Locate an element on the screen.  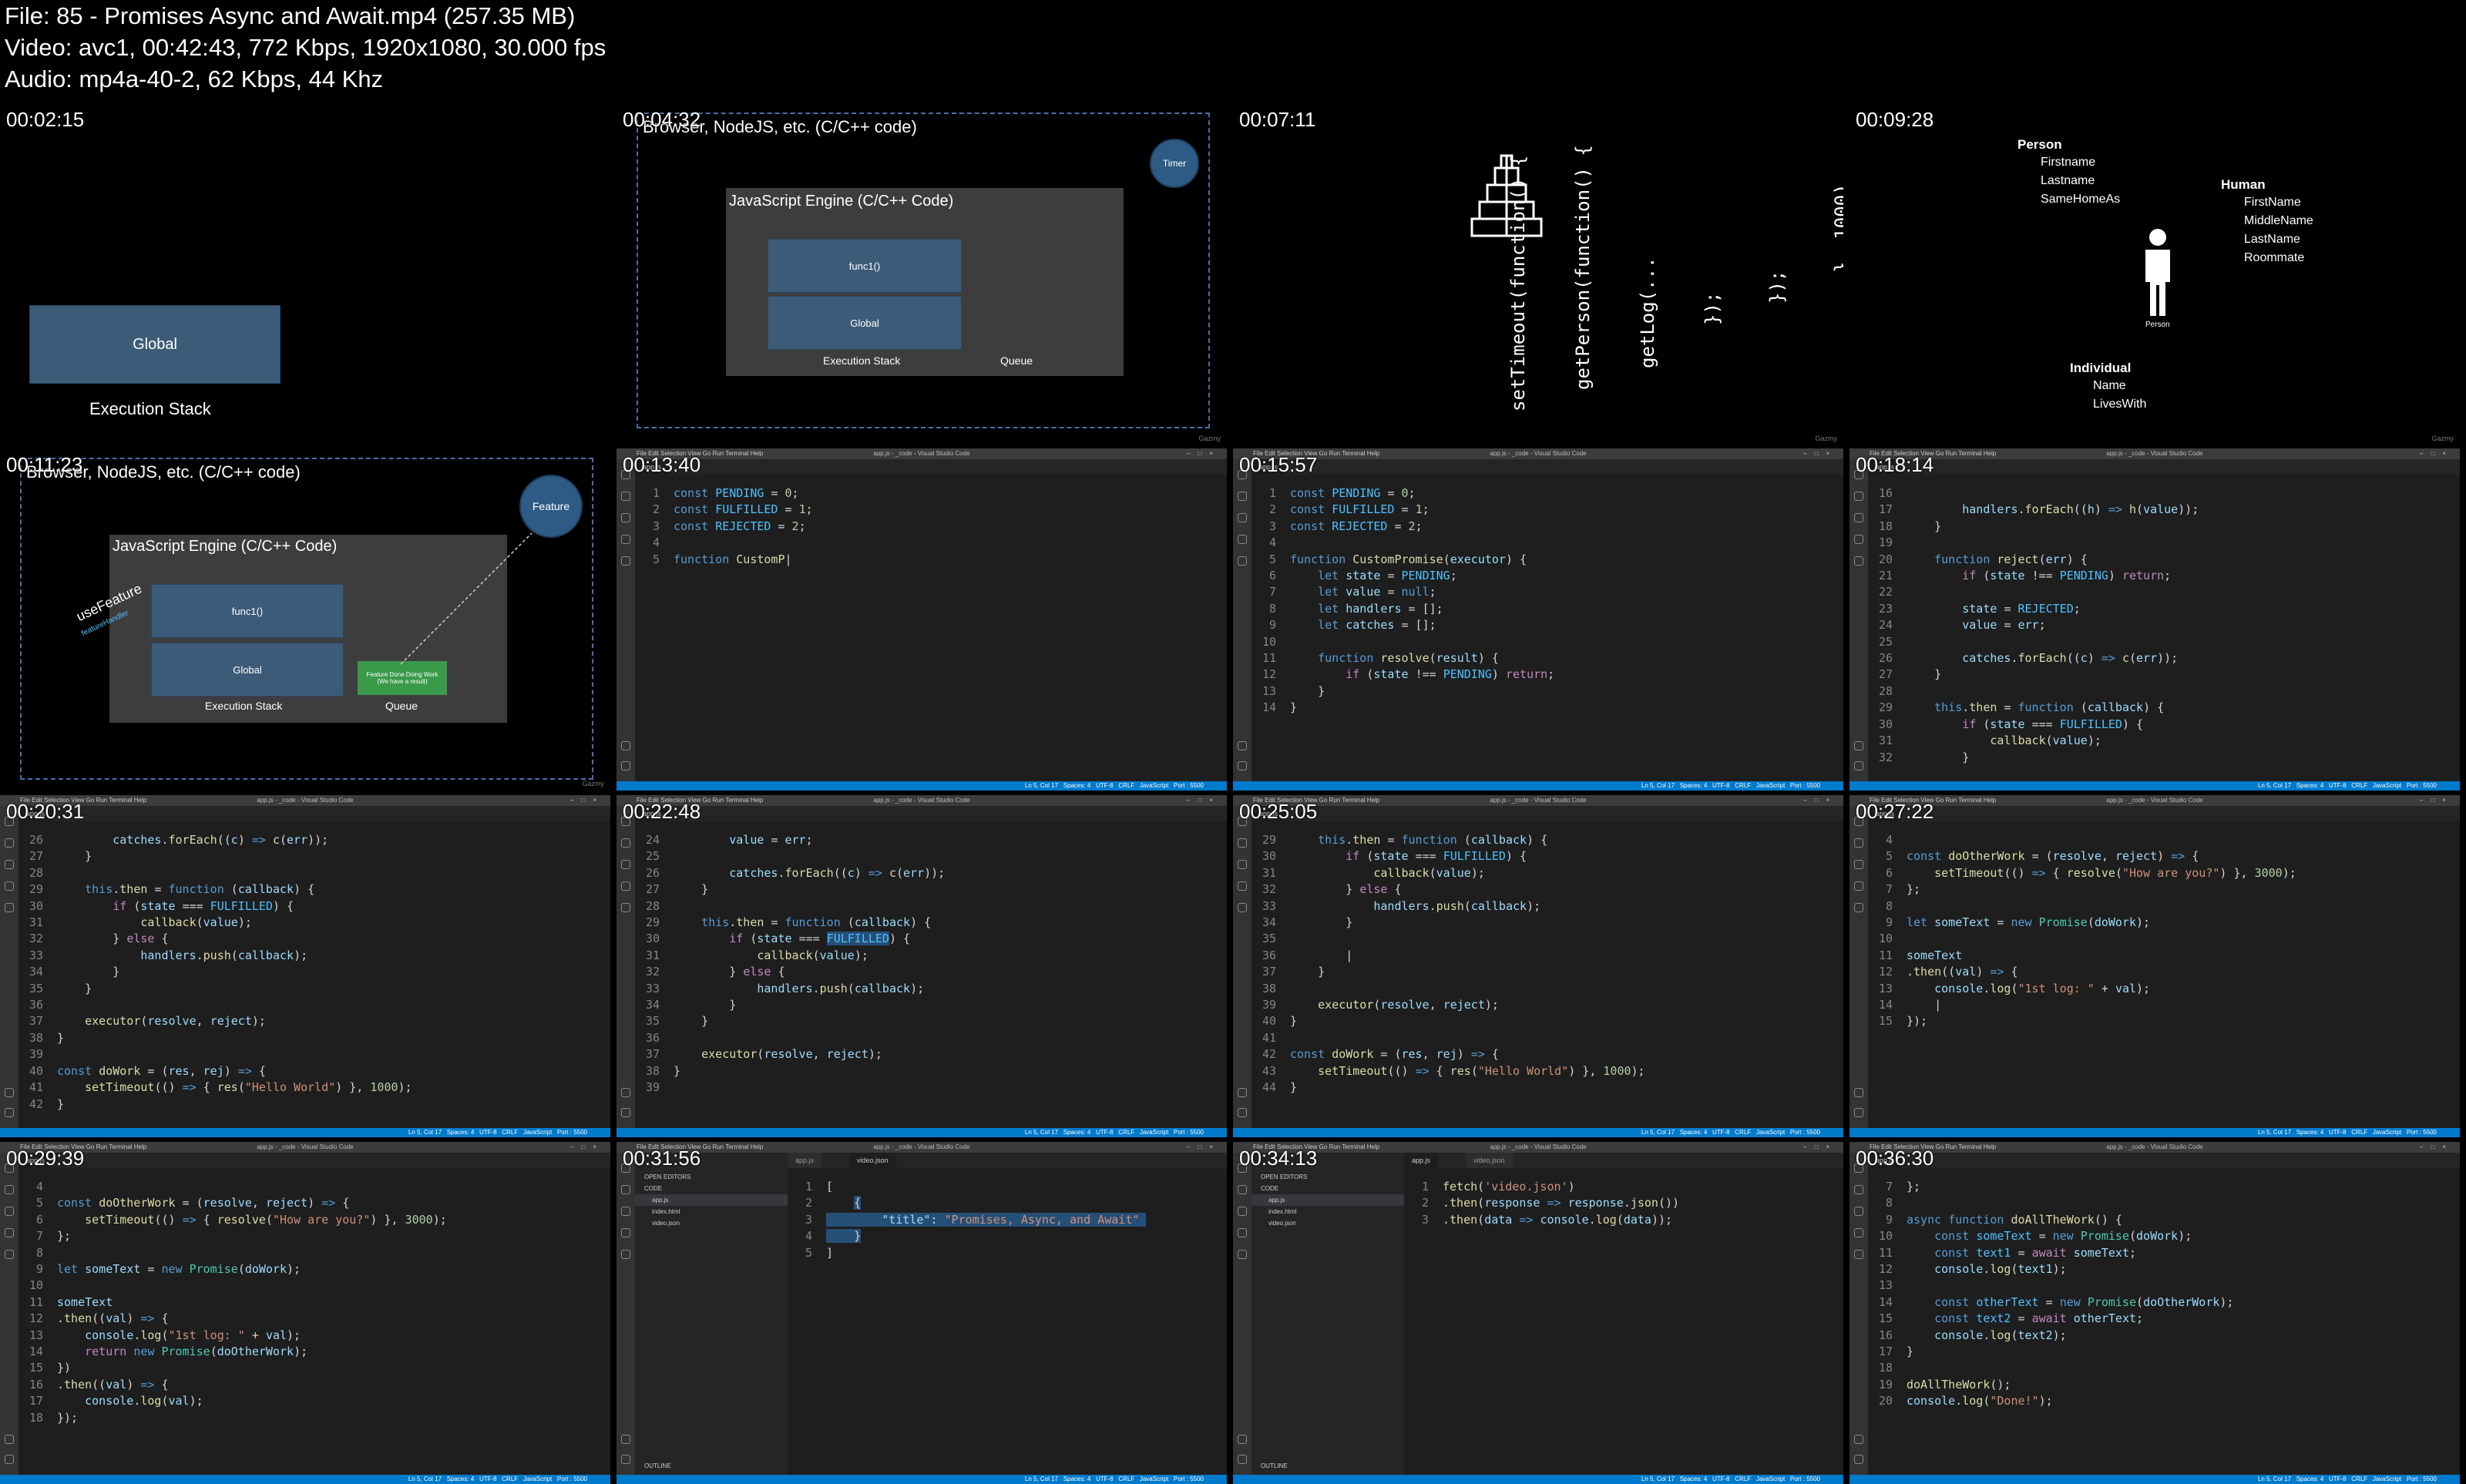
outline-header: OUTLINE is located at coordinates (653, 1466).